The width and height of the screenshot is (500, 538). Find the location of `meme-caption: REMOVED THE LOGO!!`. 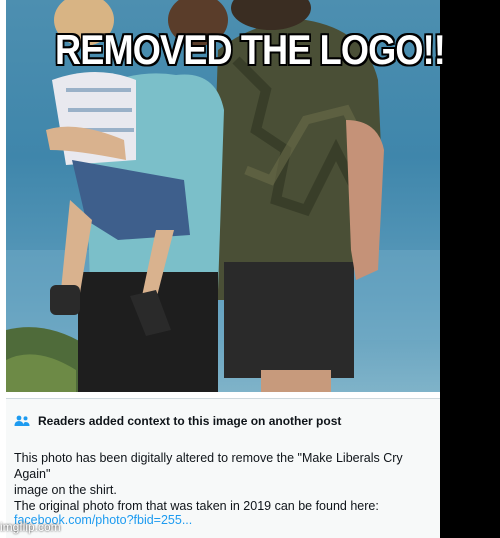

meme-caption: REMOVED THE LOGO!! is located at coordinates (250, 49).